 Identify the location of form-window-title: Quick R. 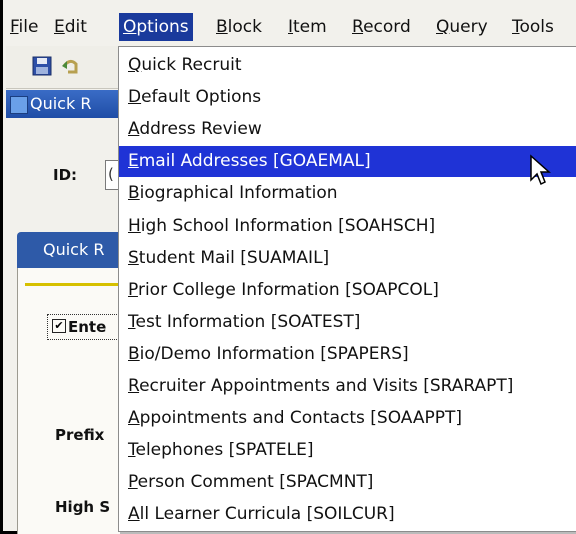
(71, 104).